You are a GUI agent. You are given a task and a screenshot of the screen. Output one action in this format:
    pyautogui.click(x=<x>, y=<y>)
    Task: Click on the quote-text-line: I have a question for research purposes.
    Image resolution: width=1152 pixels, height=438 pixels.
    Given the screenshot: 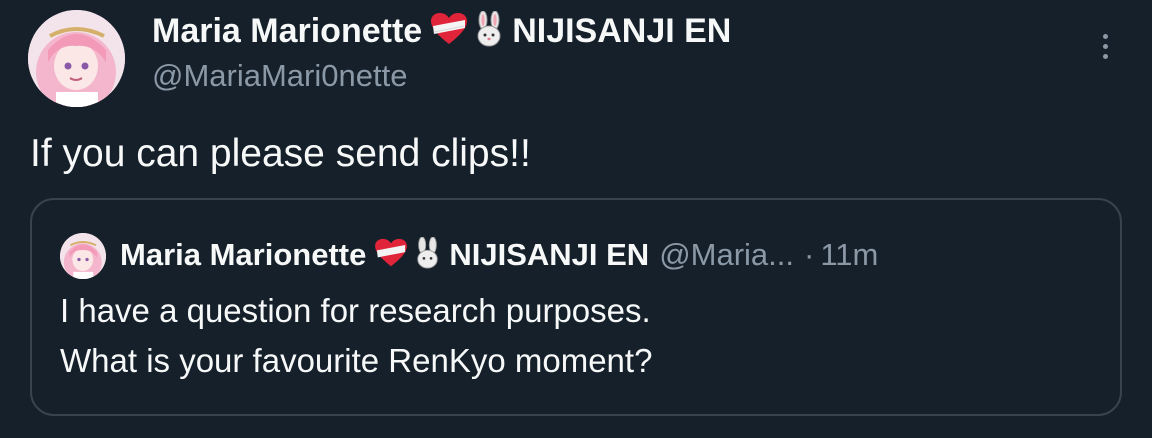 What is the action you would take?
    pyautogui.click(x=355, y=310)
    